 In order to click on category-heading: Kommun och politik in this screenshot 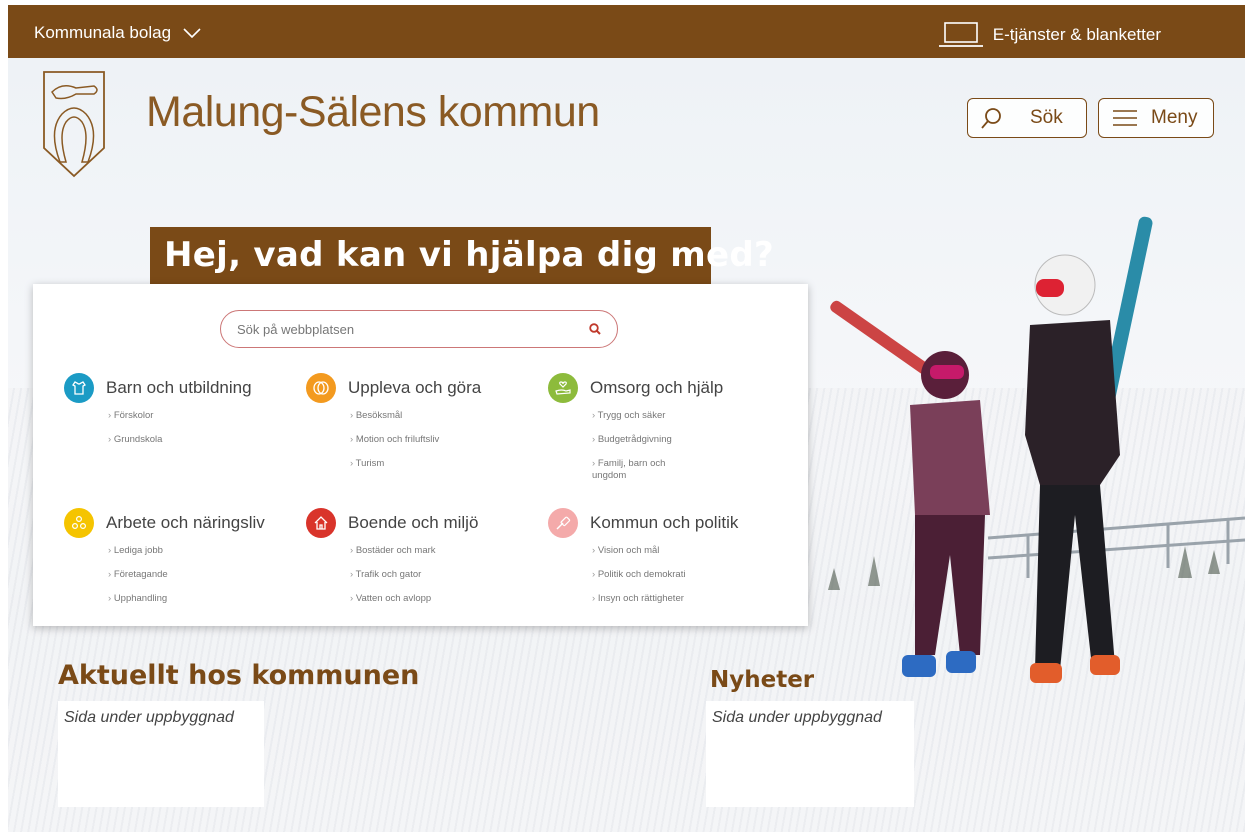, I will do `click(643, 523)`.